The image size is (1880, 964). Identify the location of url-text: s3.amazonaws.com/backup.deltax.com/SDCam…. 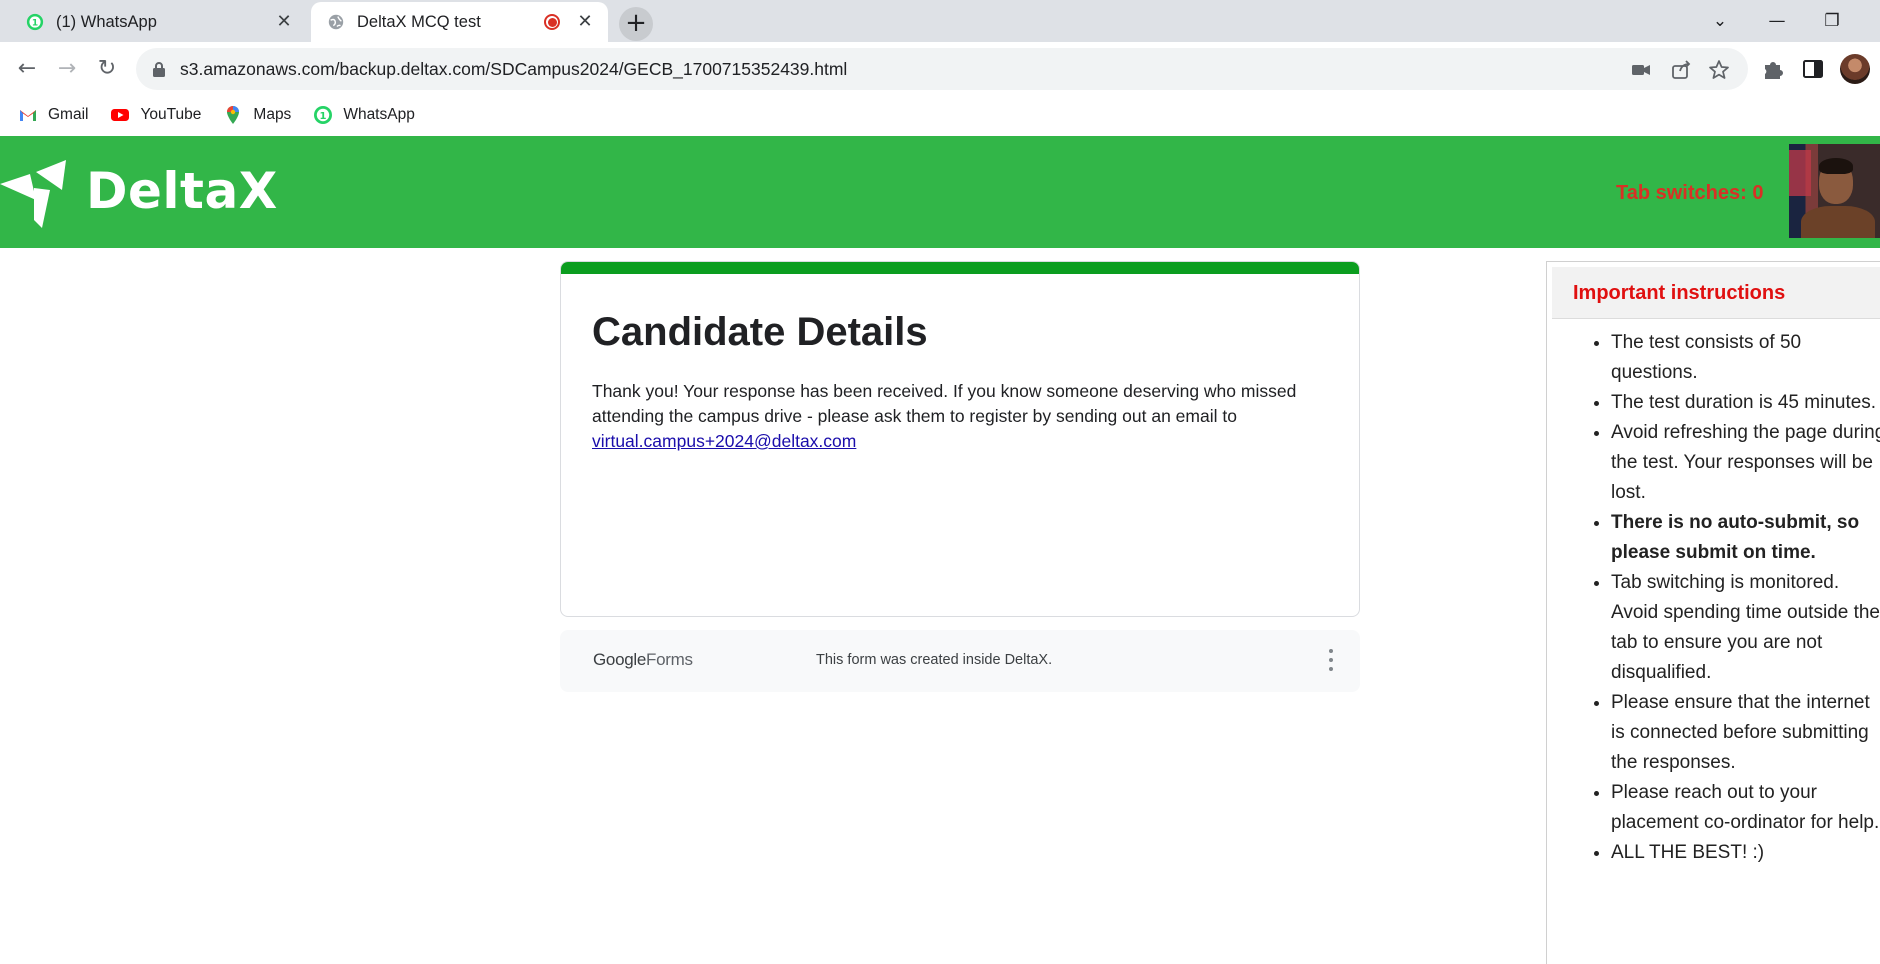
(514, 68).